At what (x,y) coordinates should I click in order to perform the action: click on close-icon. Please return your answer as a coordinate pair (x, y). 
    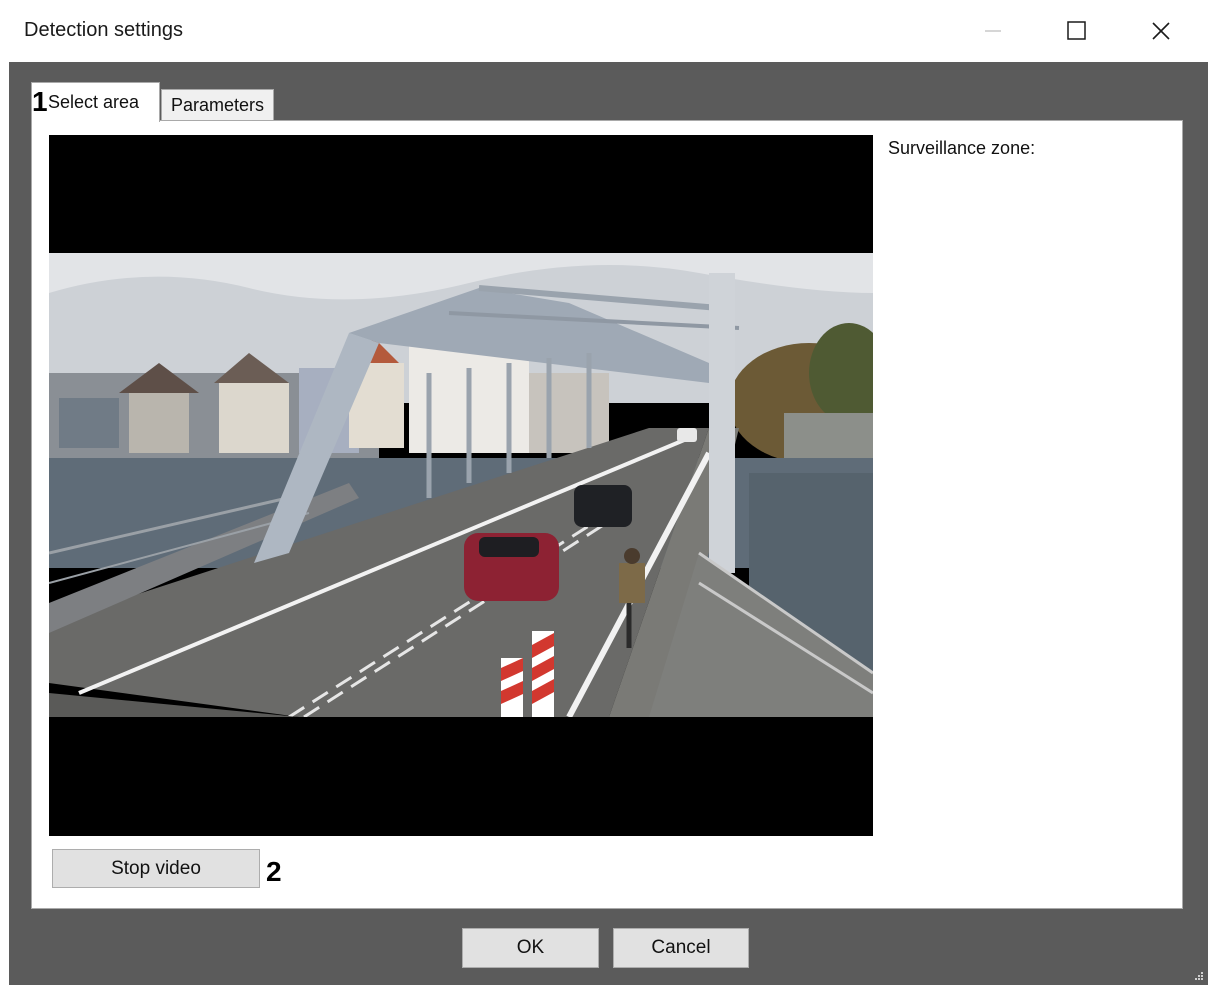
    Looking at the image, I should click on (1161, 31).